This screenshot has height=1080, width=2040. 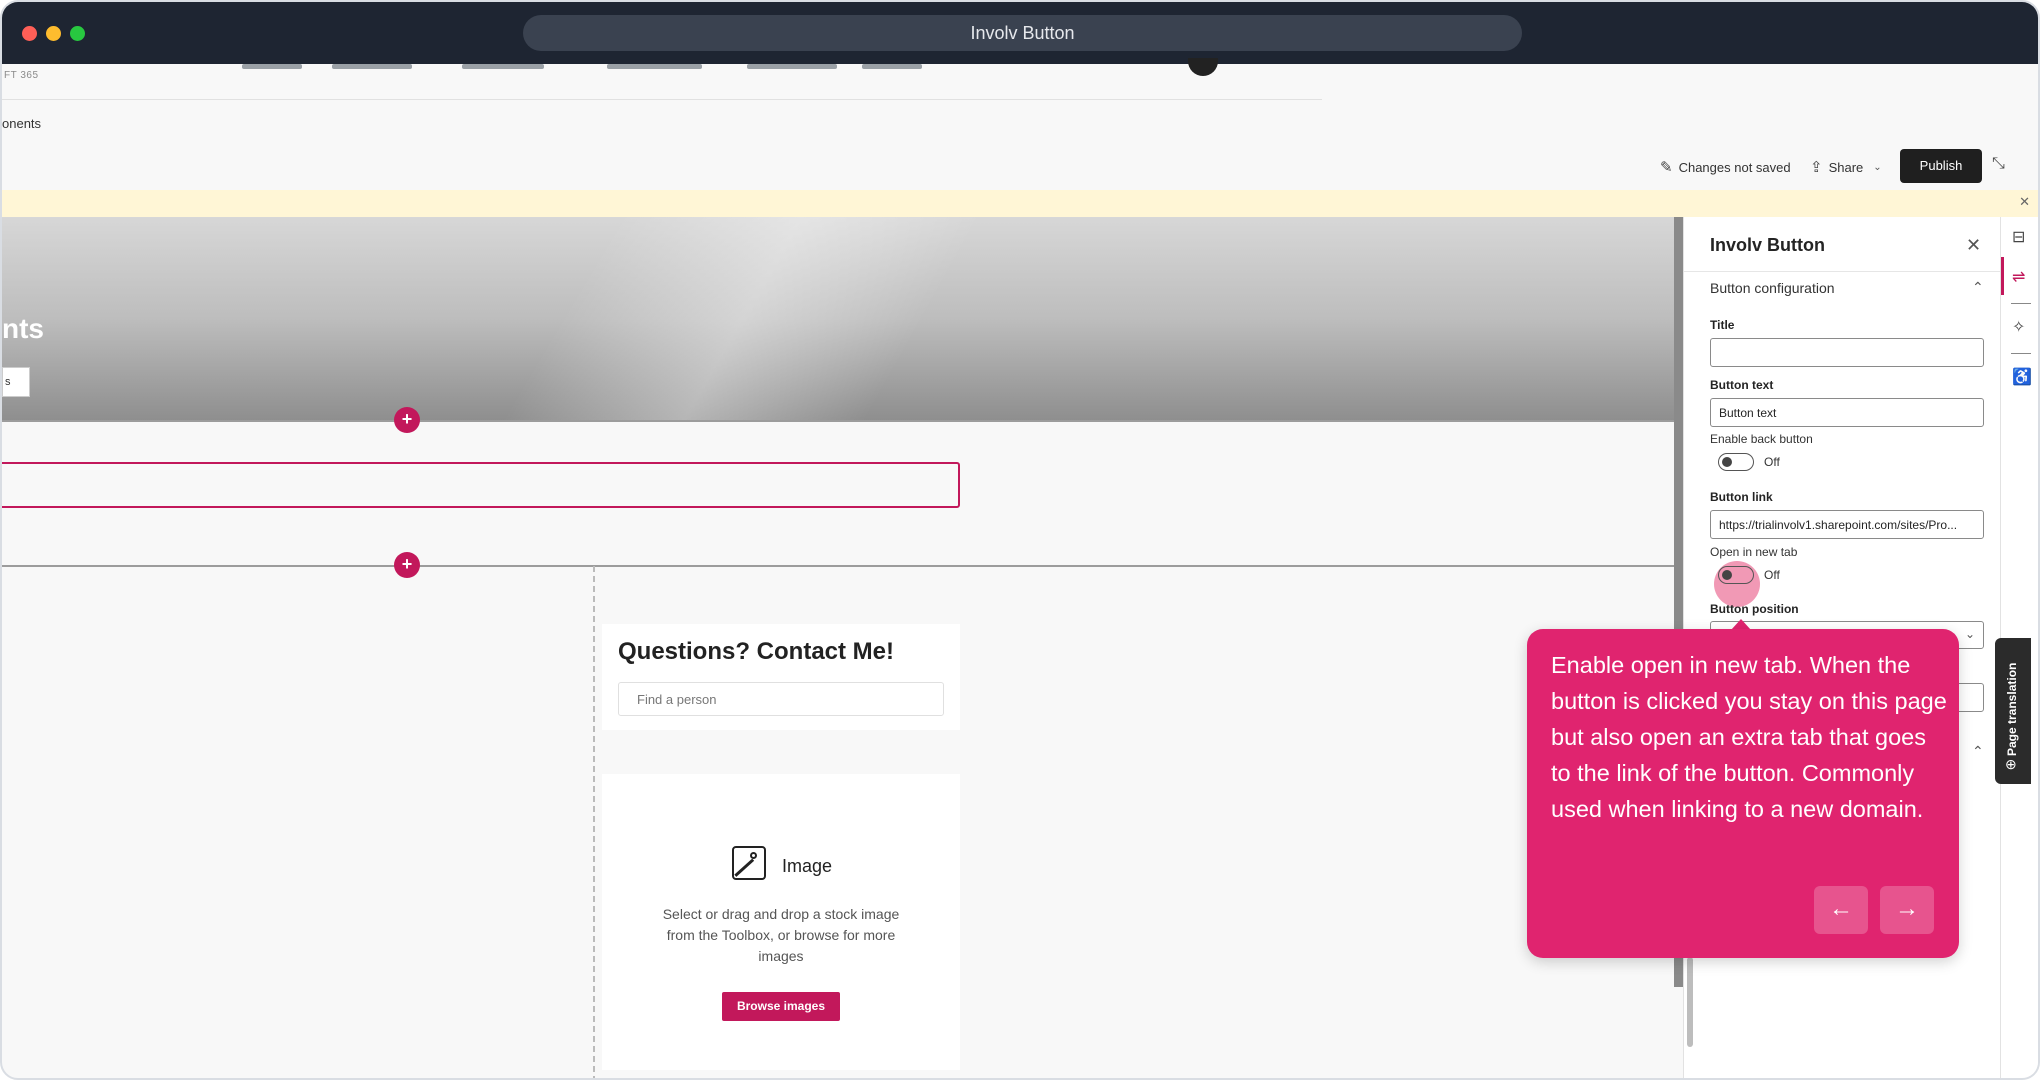 What do you see at coordinates (2022, 377) in the screenshot?
I see `accessibility-icon: ♿` at bounding box center [2022, 377].